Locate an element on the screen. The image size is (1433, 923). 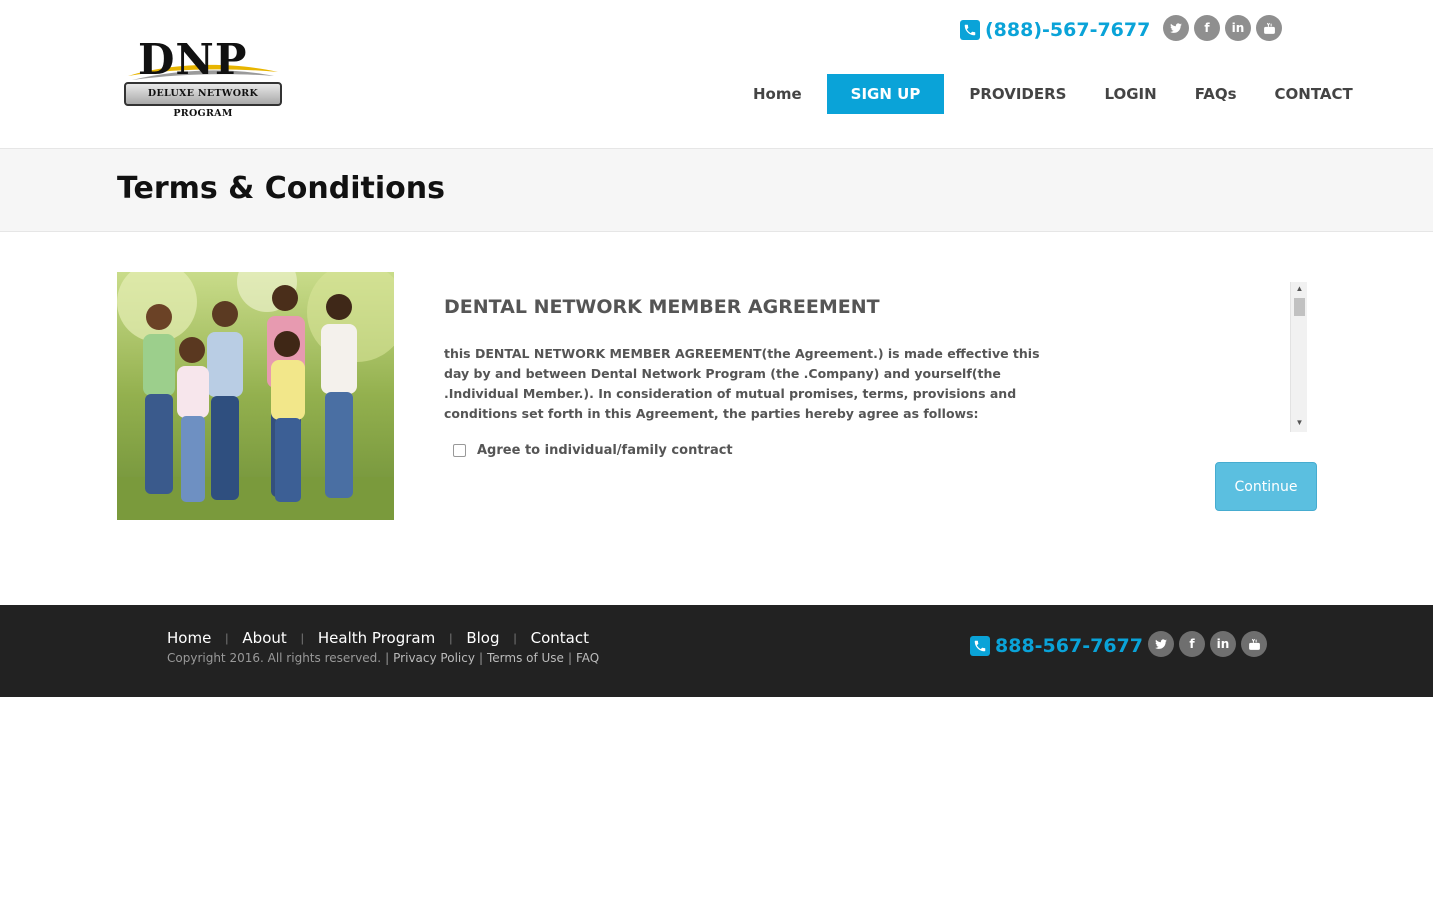
dnp-logo: DNP DELUXE NETWORK PROGRAM is located at coordinates (204, 77).